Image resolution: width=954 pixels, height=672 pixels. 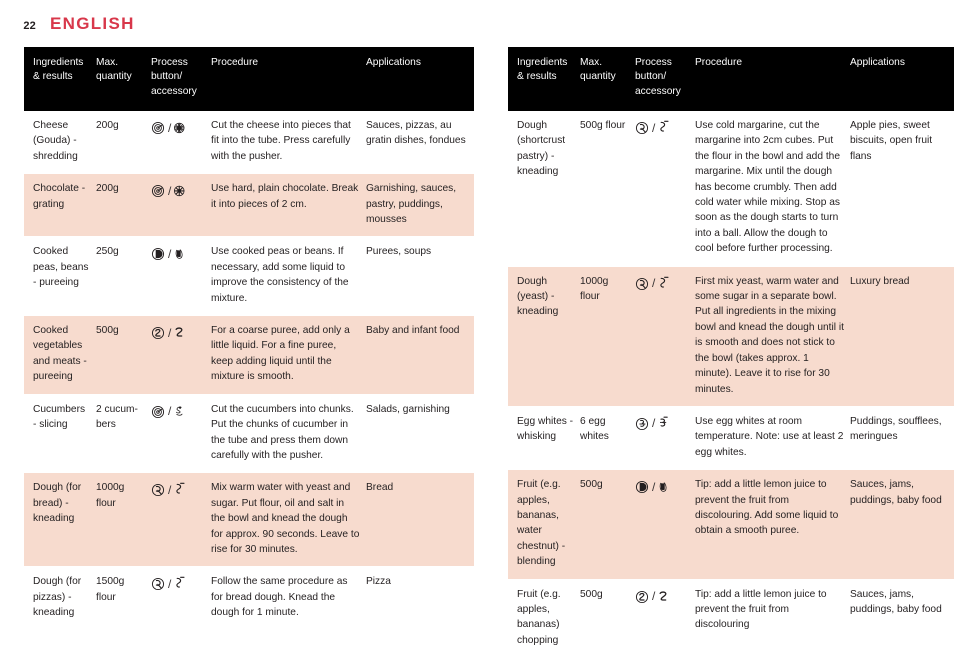 I want to click on quantity-cell: 1500g flour, so click(x=123, y=598).